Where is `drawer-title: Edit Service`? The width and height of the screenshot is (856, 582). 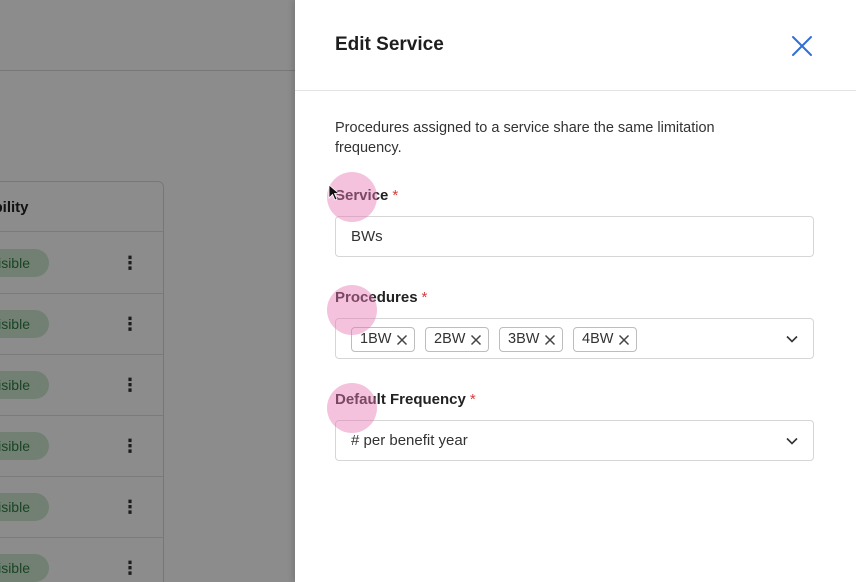
drawer-title: Edit Service is located at coordinates (389, 44).